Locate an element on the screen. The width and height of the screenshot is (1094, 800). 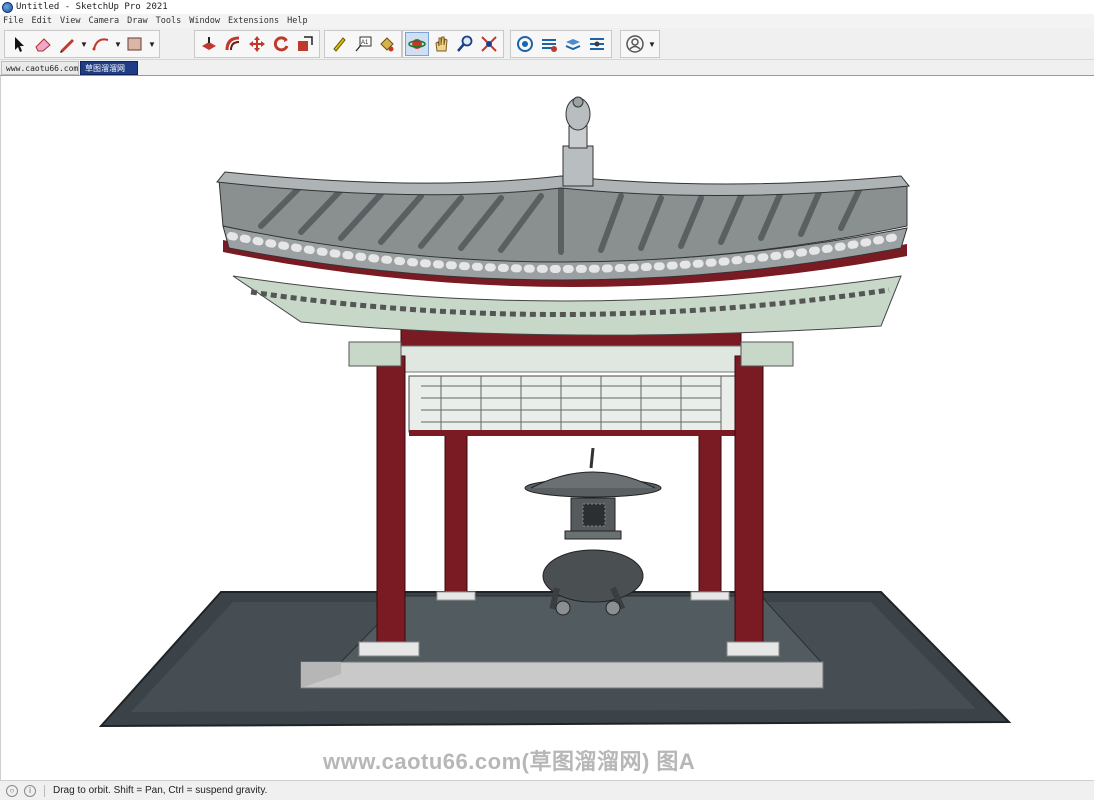
extension-manager-icon is located at coordinates (597, 44).